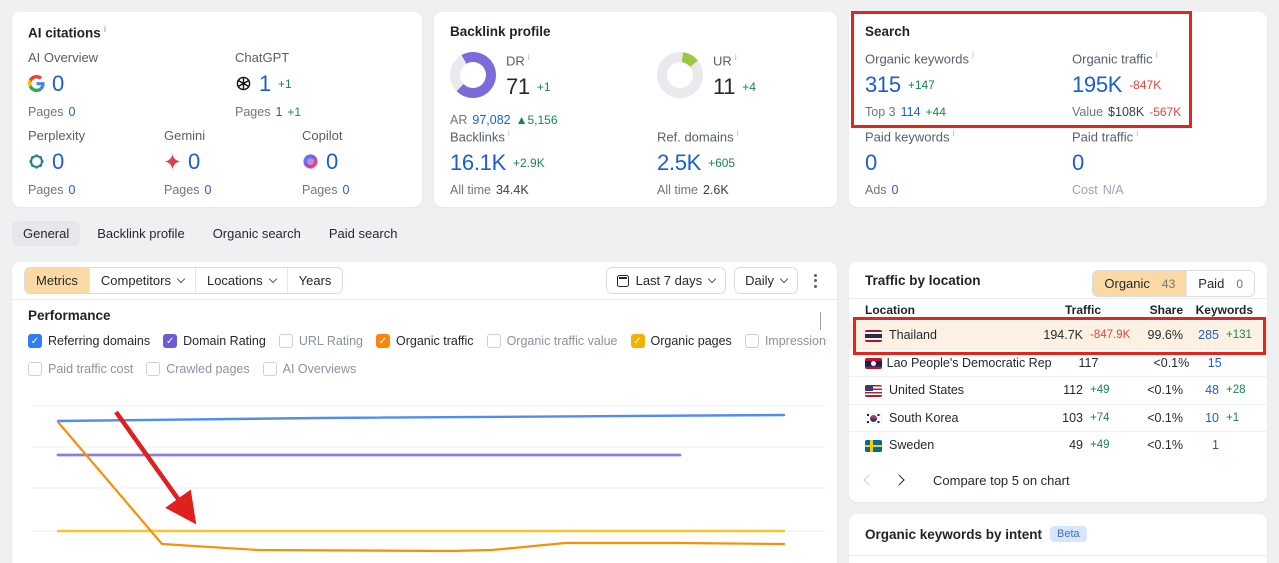 The image size is (1279, 563). What do you see at coordinates (265, 84) in the screenshot?
I see `citation-value: 1` at bounding box center [265, 84].